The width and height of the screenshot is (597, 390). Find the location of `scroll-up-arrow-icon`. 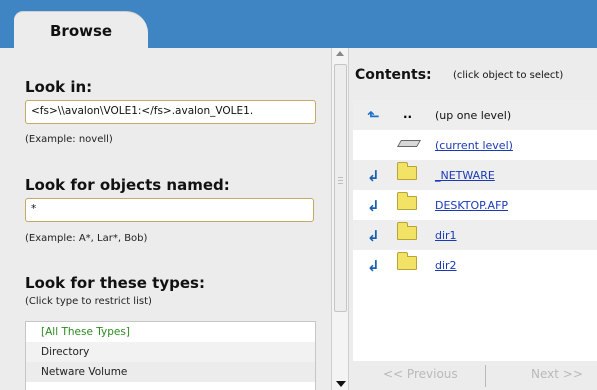

scroll-up-arrow-icon is located at coordinates (340, 53).